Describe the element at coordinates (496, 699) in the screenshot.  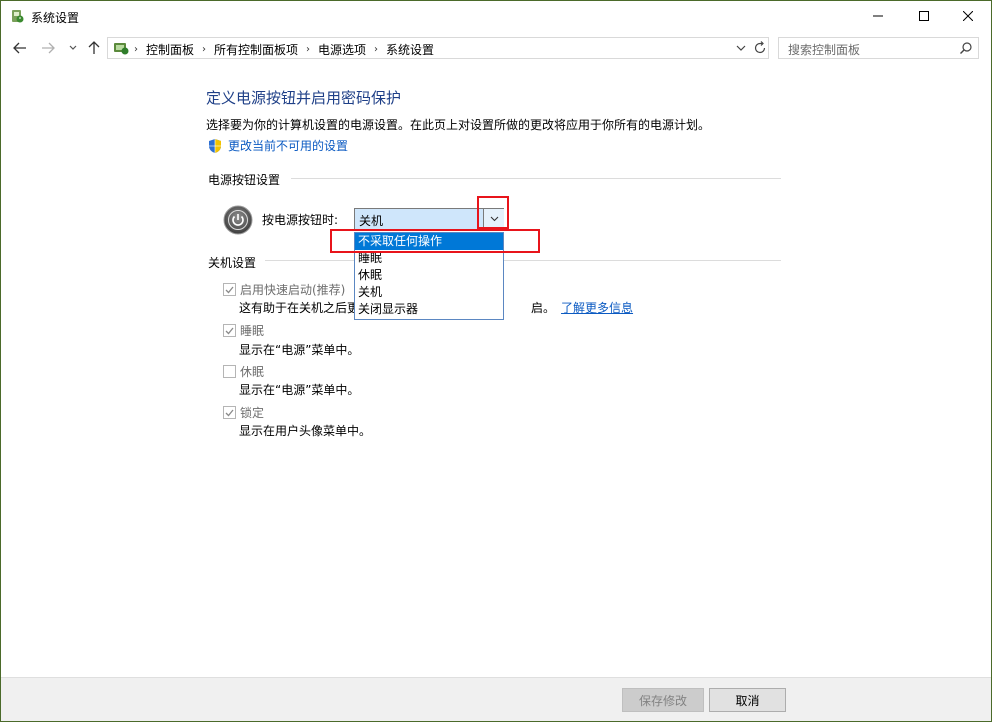
I see `footer-bar: 保存修改 取消` at that location.